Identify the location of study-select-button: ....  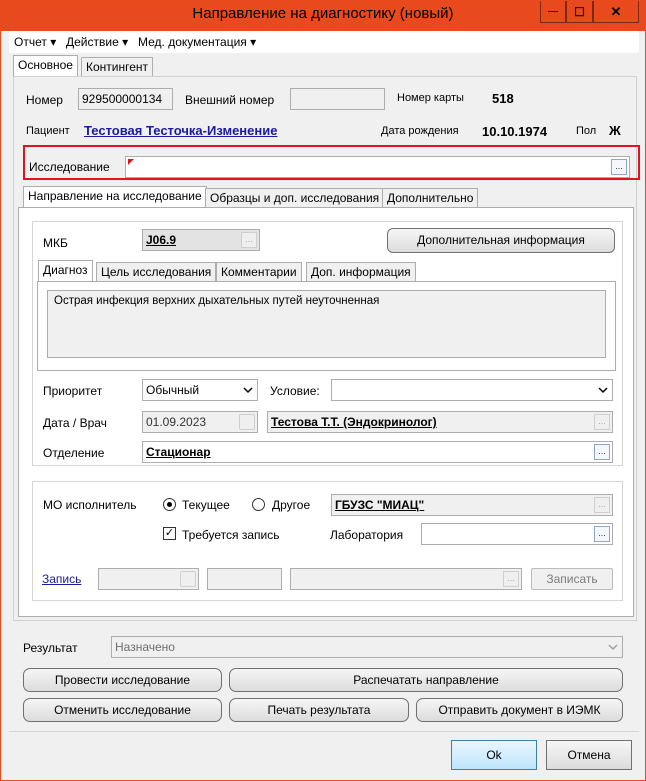
(619, 167).